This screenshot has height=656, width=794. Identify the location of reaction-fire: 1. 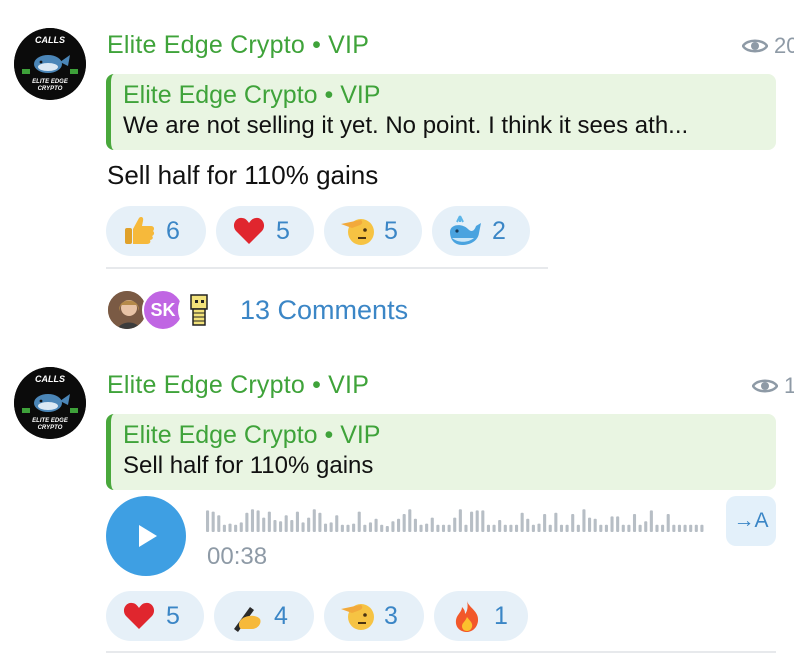
(481, 616).